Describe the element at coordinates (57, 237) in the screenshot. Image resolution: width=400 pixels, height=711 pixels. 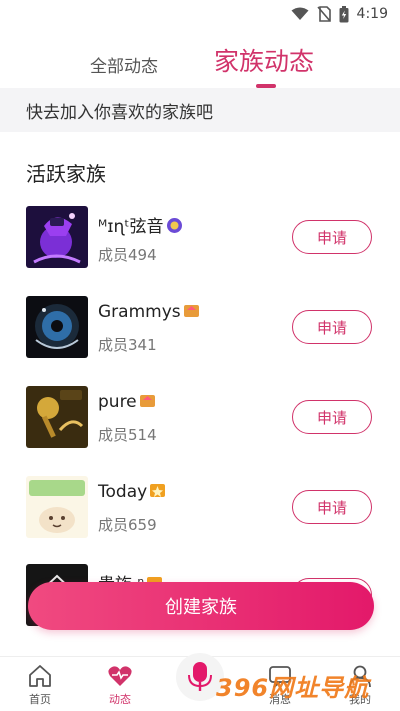
I see `music-cover-icon` at that location.